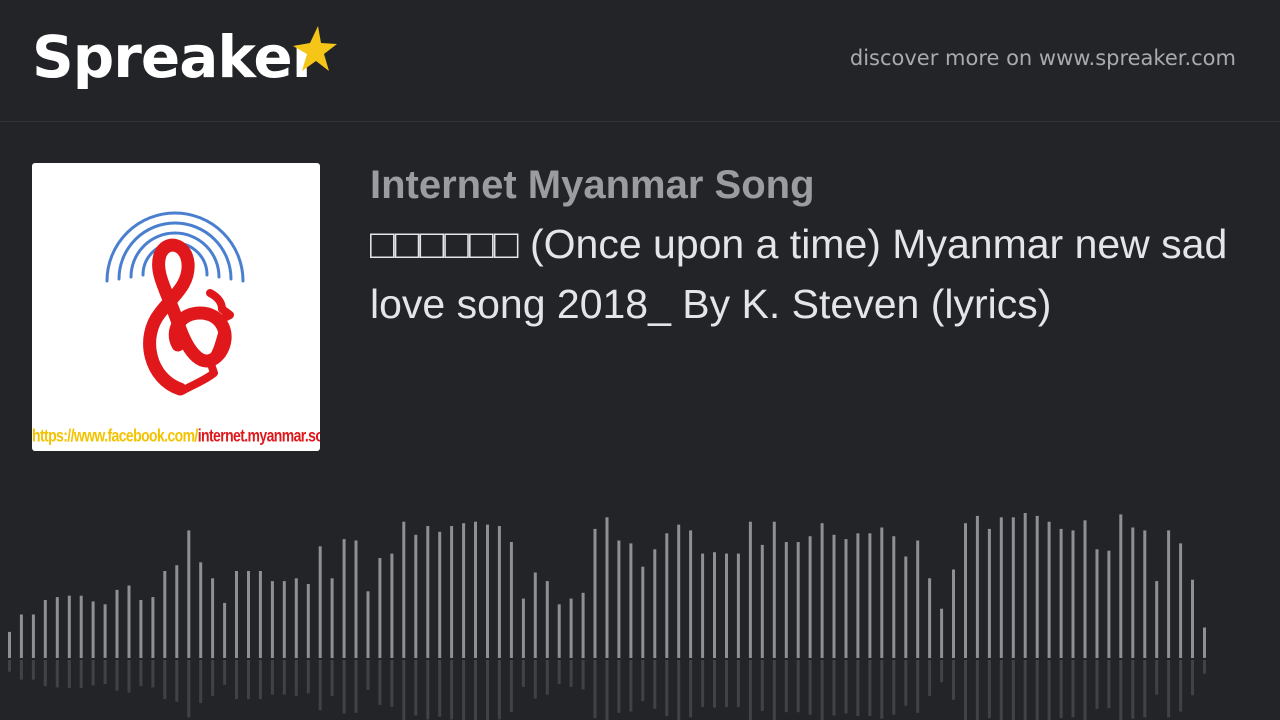 The image size is (1280, 720). What do you see at coordinates (592, 185) in the screenshot?
I see `show-title: Internet Myanmar Song` at bounding box center [592, 185].